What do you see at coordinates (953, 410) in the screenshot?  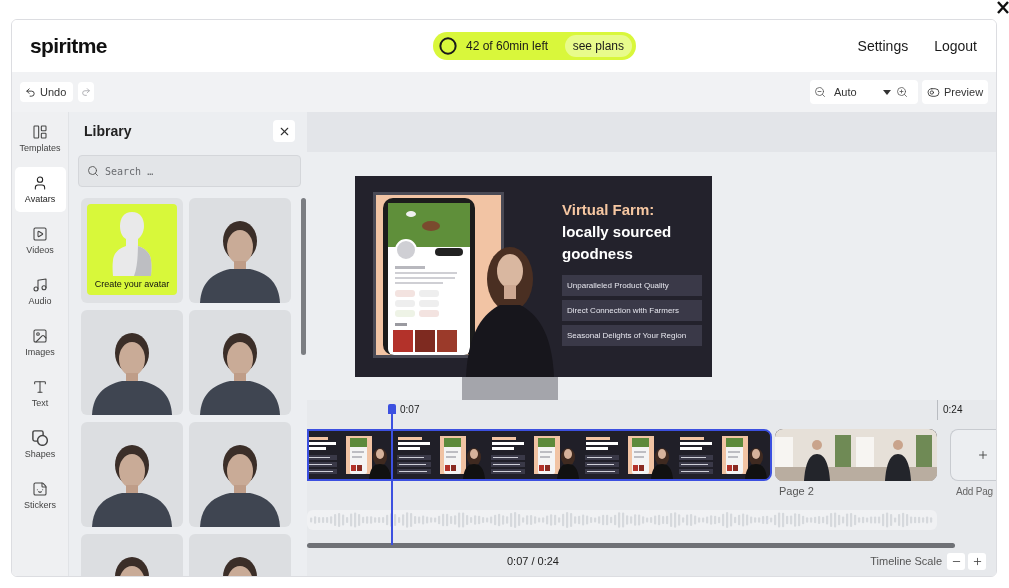 I see `end-time: 0:24` at bounding box center [953, 410].